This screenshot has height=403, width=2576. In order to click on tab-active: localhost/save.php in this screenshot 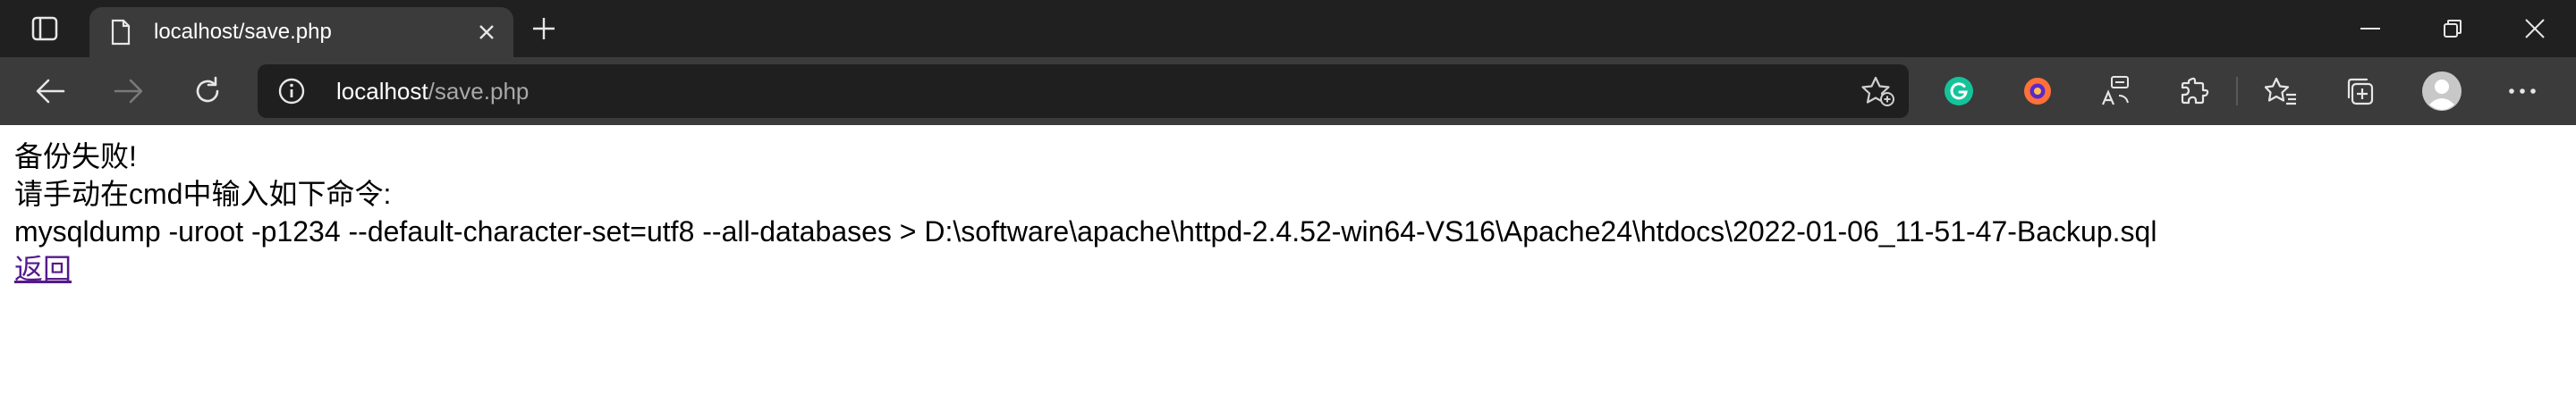, I will do `click(301, 32)`.